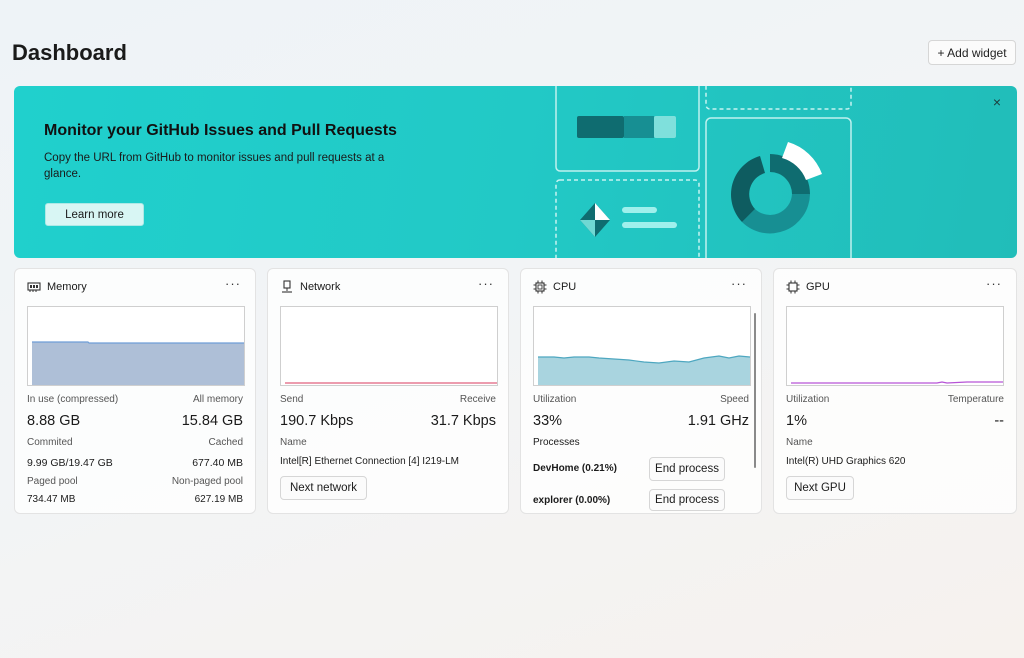 Image resolution: width=1024 pixels, height=658 pixels. What do you see at coordinates (556, 442) in the screenshot?
I see `processes-label: Processes` at bounding box center [556, 442].